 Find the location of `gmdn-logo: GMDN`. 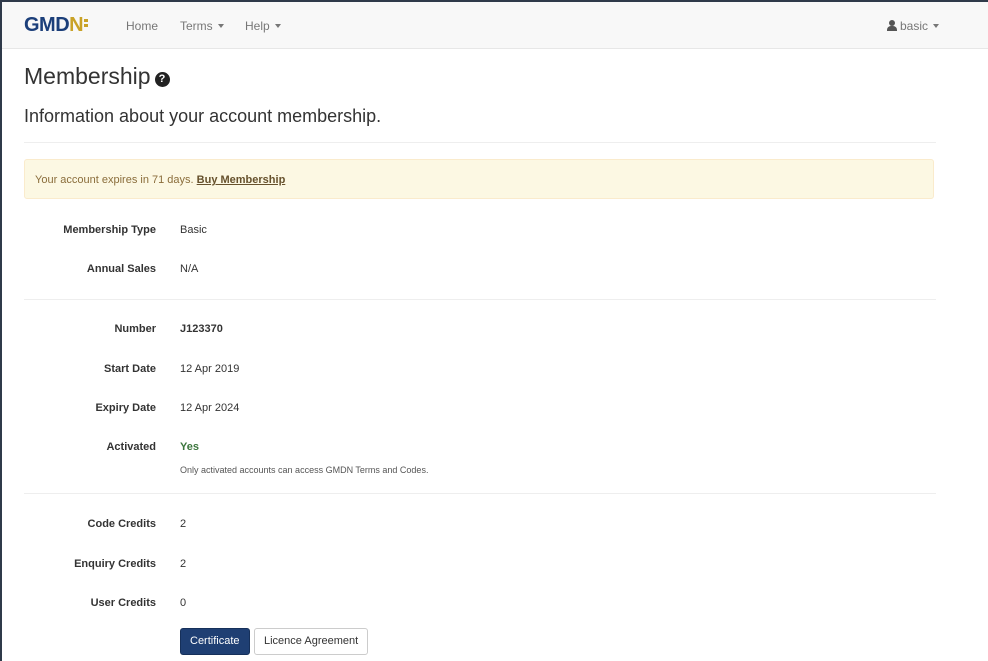

gmdn-logo: GMDN is located at coordinates (56, 25).